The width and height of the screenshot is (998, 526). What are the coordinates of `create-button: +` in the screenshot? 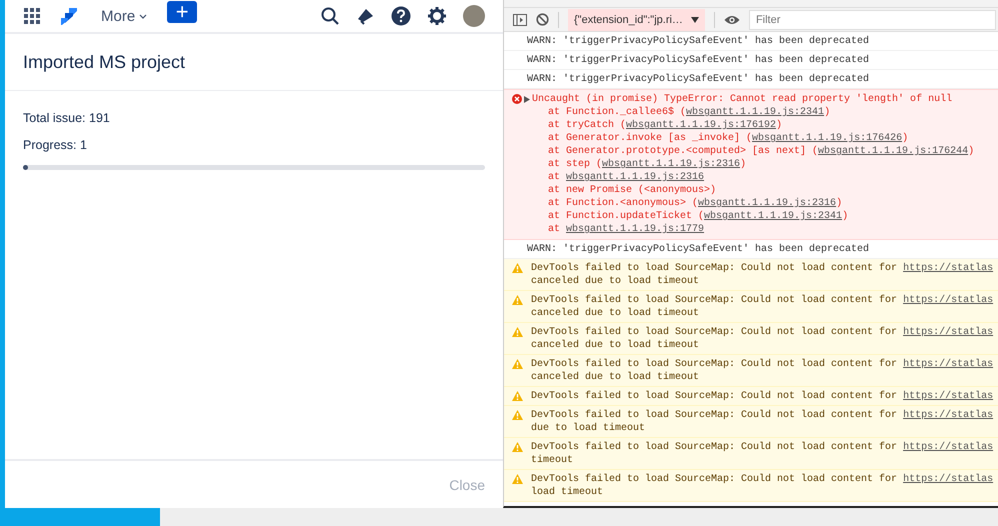 It's located at (182, 11).